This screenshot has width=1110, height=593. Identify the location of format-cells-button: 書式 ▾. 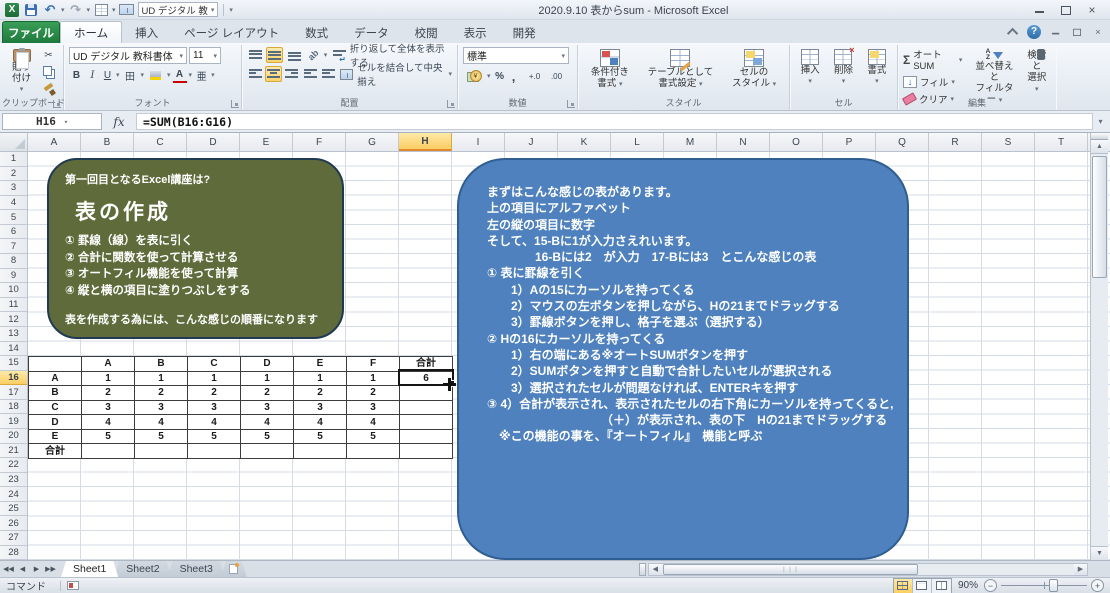
(876, 72).